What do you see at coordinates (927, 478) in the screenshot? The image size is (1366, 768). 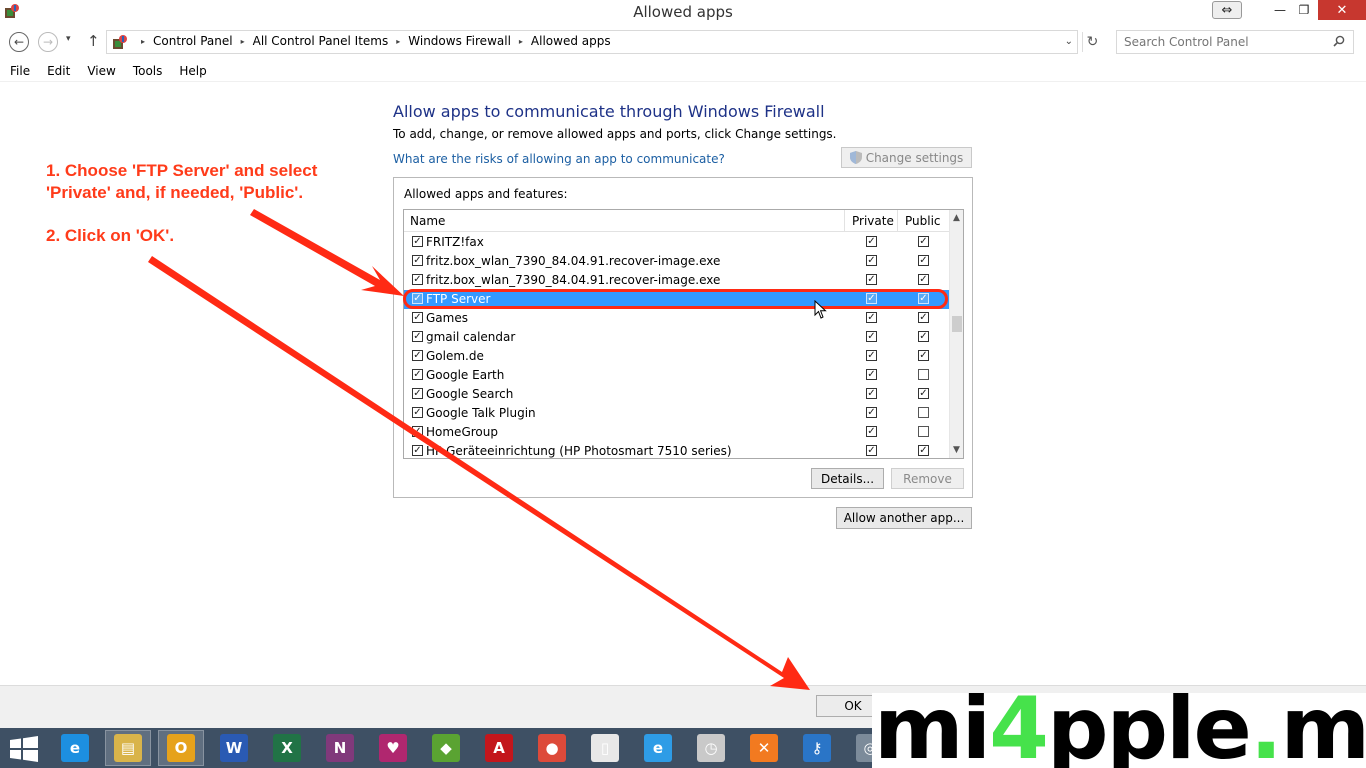 I see `remove-button: Remove` at bounding box center [927, 478].